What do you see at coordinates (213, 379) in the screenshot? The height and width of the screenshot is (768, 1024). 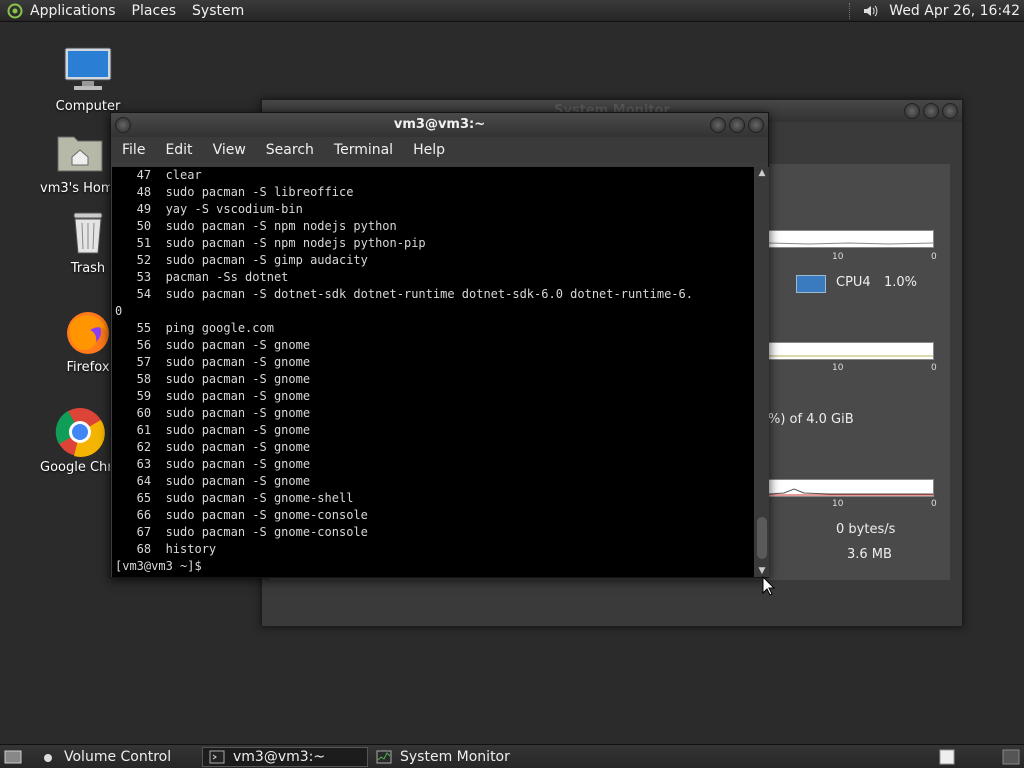 I see `terminal-line: 58 sudo pacman -S gnome` at bounding box center [213, 379].